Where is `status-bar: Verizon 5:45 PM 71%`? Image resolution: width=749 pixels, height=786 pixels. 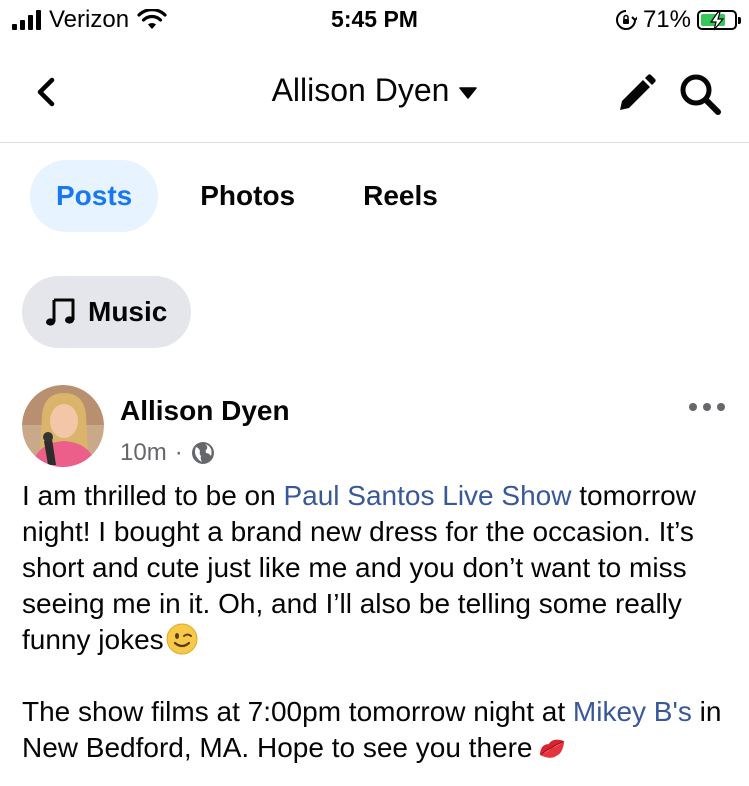
status-bar: Verizon 5:45 PM 71% is located at coordinates (374, 20).